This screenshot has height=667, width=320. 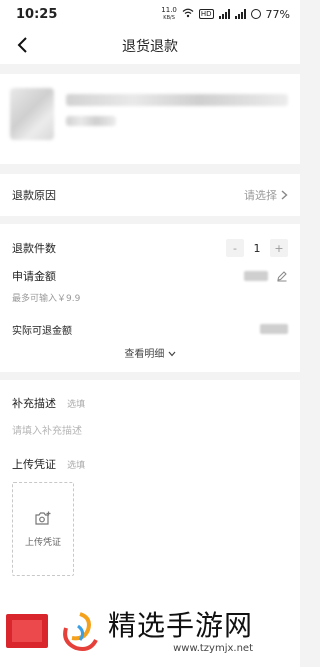 I want to click on product-title-blurred, so click(x=177, y=100).